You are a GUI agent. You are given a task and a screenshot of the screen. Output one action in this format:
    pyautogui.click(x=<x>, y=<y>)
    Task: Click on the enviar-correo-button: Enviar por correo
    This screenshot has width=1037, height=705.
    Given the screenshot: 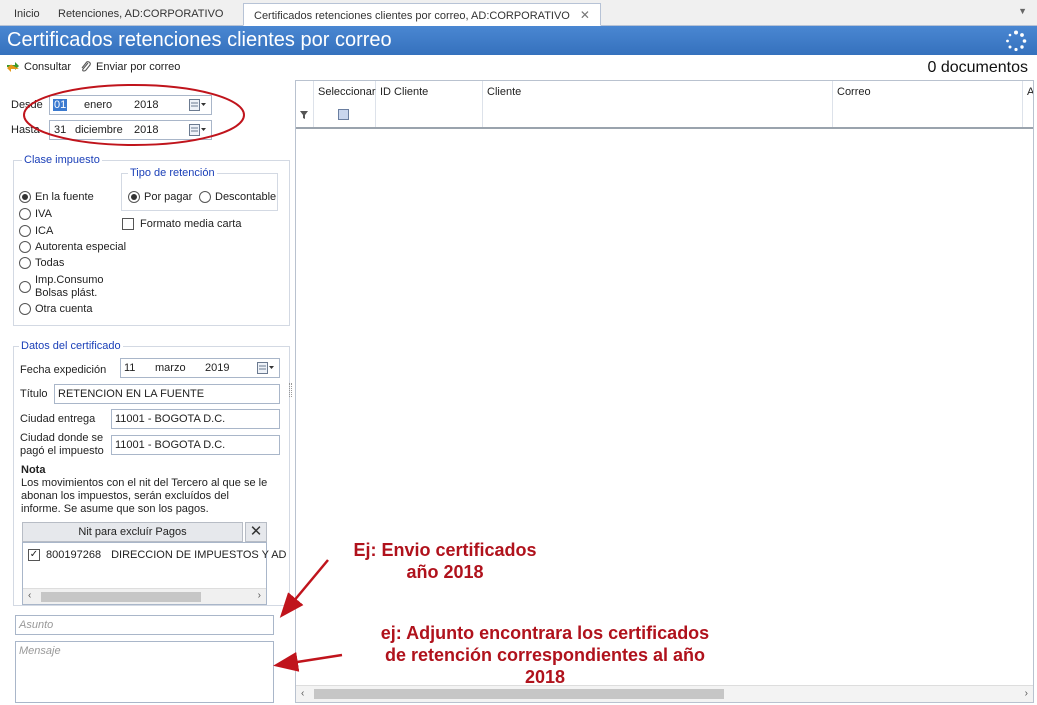 What is the action you would take?
    pyautogui.click(x=129, y=67)
    